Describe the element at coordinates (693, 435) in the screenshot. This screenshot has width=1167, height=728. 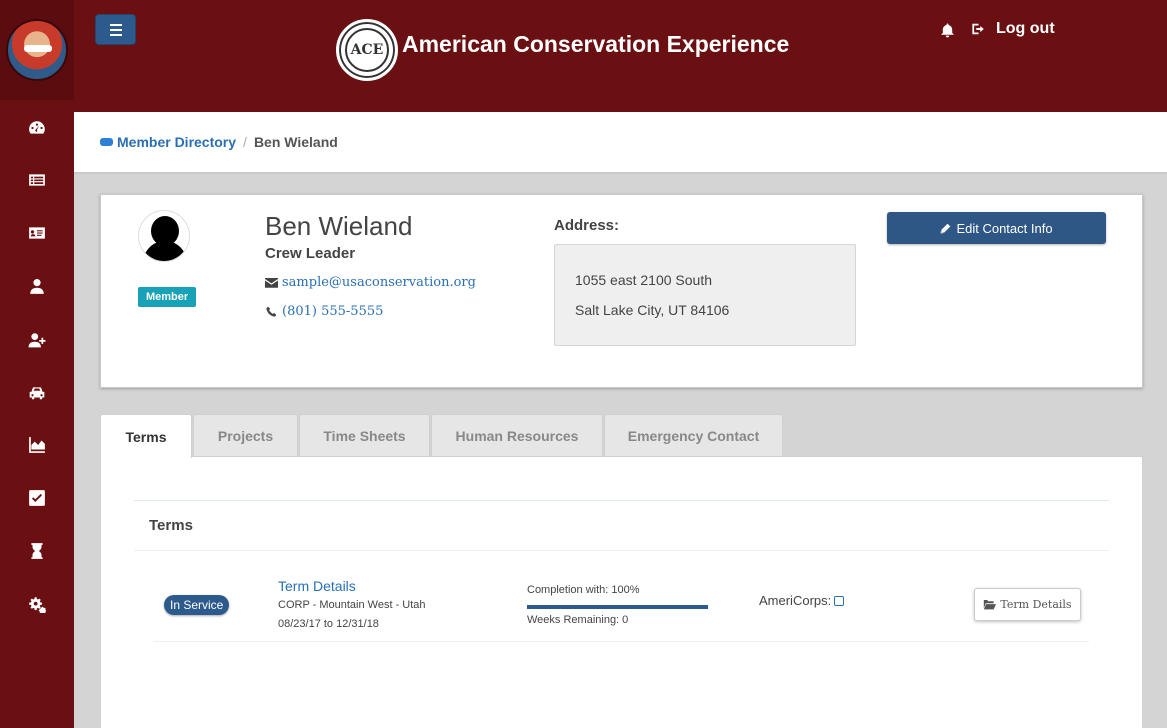
I see `tab-emergency-contact: Emergency Contact` at that location.